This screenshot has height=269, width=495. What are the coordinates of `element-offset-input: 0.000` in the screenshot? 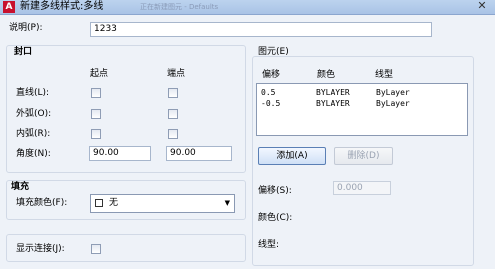 It's located at (362, 188).